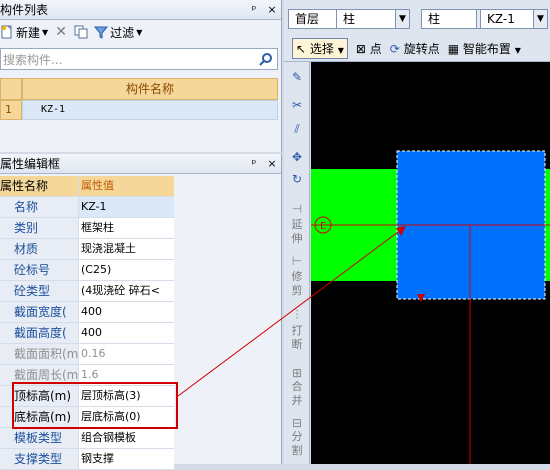 This screenshot has height=470, width=550. Describe the element at coordinates (297, 179) in the screenshot. I see `rotate-icon: ↻` at that location.